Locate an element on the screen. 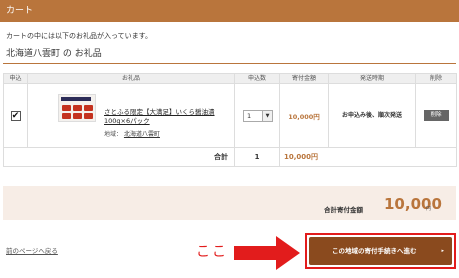 Image resolution: width=459 pixels, height=278 pixels. column-header-quantity: 申込数 is located at coordinates (257, 78).